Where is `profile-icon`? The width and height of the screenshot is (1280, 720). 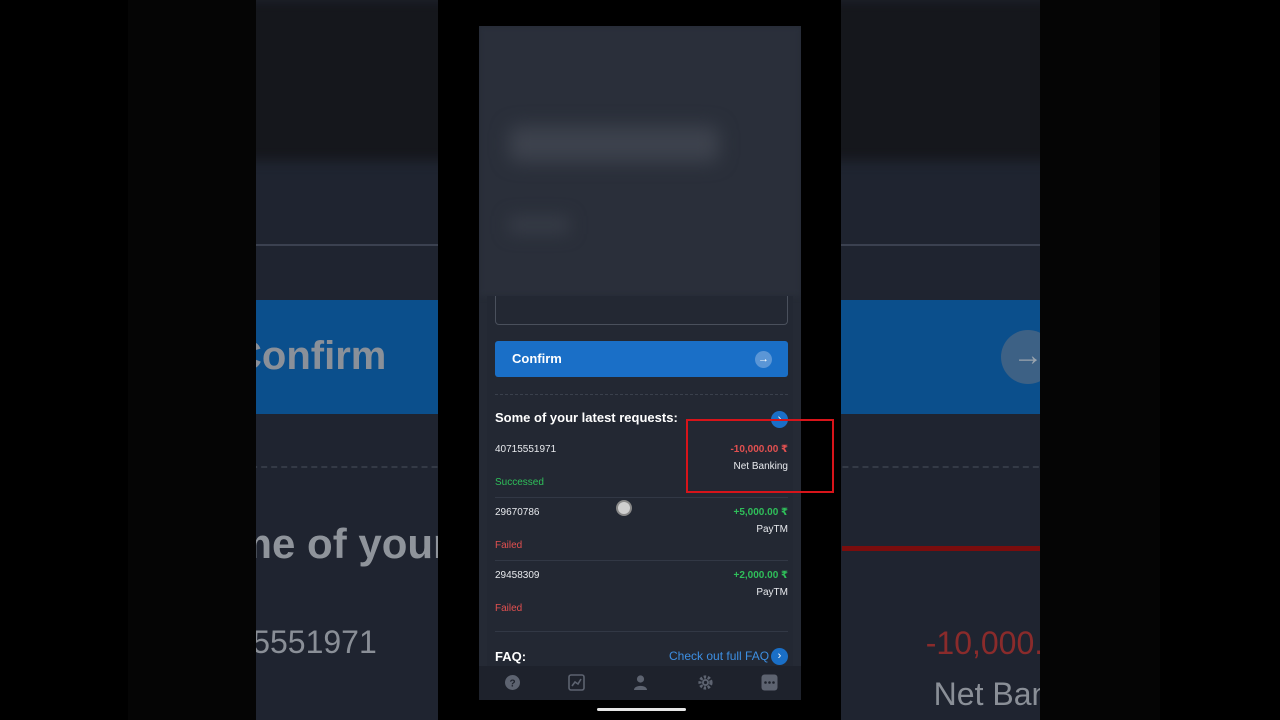
profile-icon is located at coordinates (640, 682).